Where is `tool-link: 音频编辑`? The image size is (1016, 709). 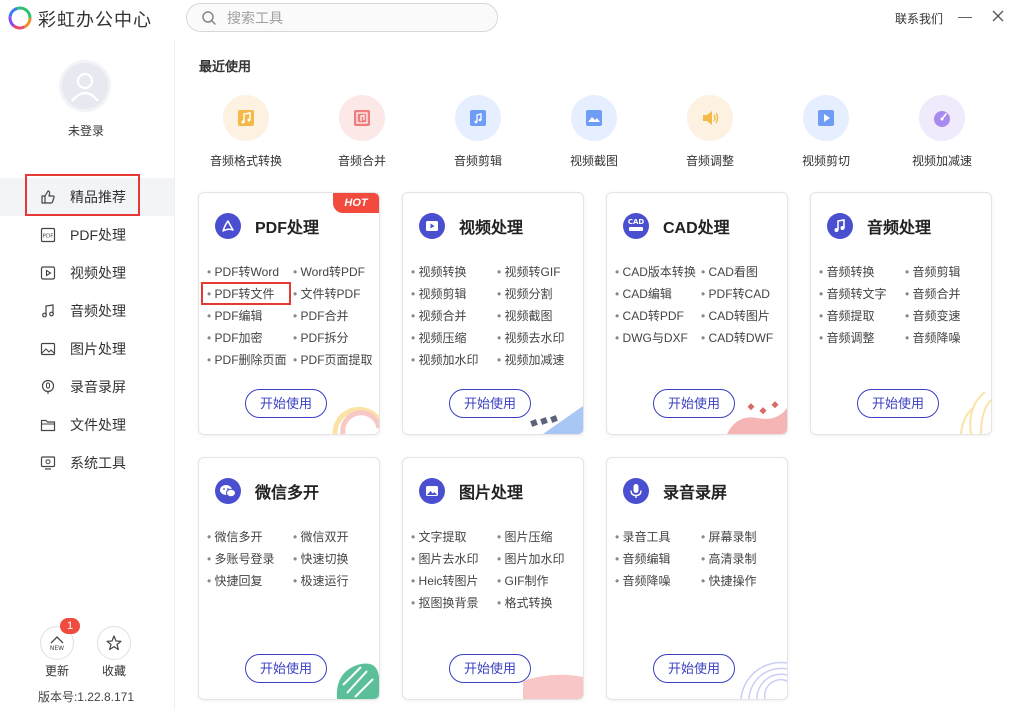
tool-link: 音频编辑 is located at coordinates (658, 561).